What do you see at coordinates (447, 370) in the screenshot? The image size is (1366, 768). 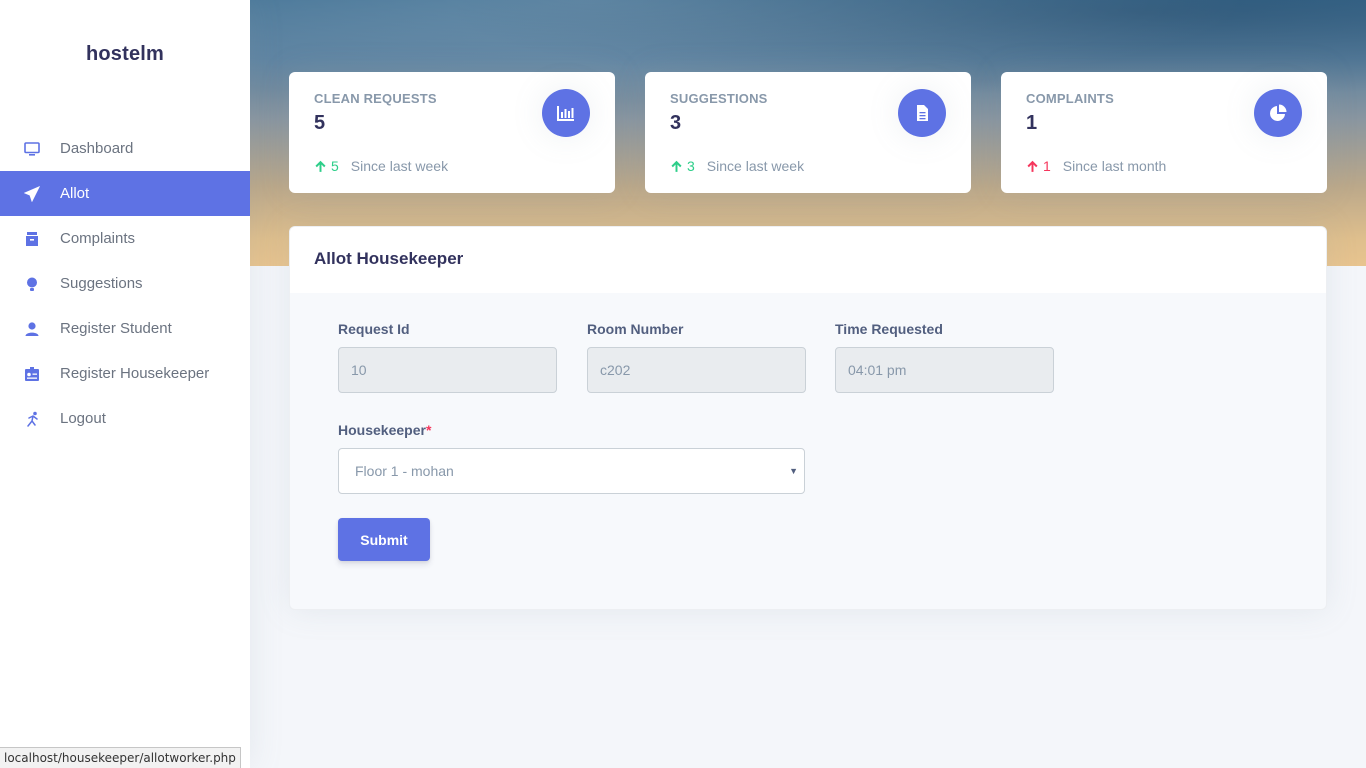 I see `request-id-field: 10` at bounding box center [447, 370].